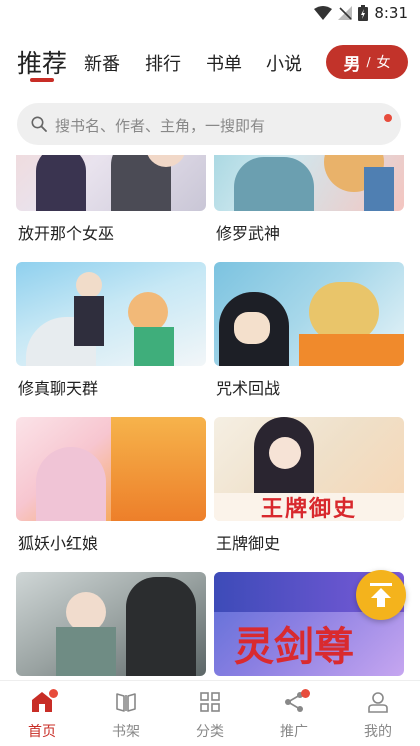 The height and width of the screenshot is (746, 420). I want to click on comic-card: 狐妖小红娘, so click(111, 485).